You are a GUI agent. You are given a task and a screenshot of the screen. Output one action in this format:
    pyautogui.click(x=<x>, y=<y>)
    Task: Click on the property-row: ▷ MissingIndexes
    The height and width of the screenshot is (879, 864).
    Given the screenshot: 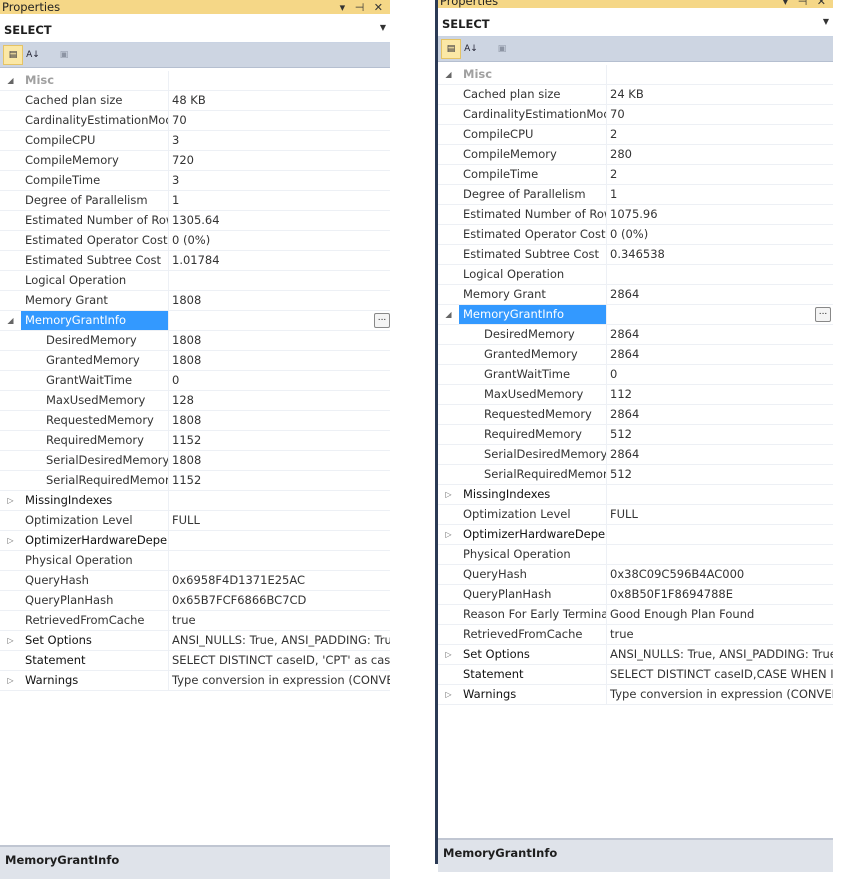 What is the action you would take?
    pyautogui.click(x=635, y=495)
    